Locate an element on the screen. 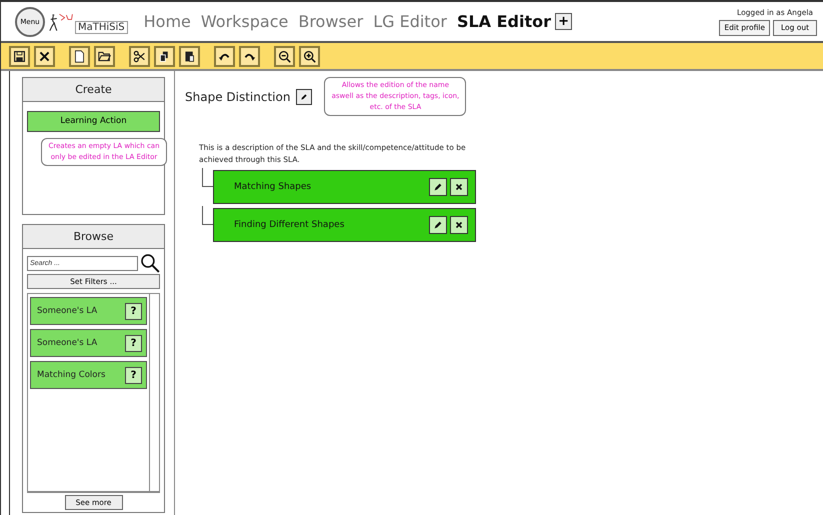 The height and width of the screenshot is (515, 823). document-icon is located at coordinates (79, 56).